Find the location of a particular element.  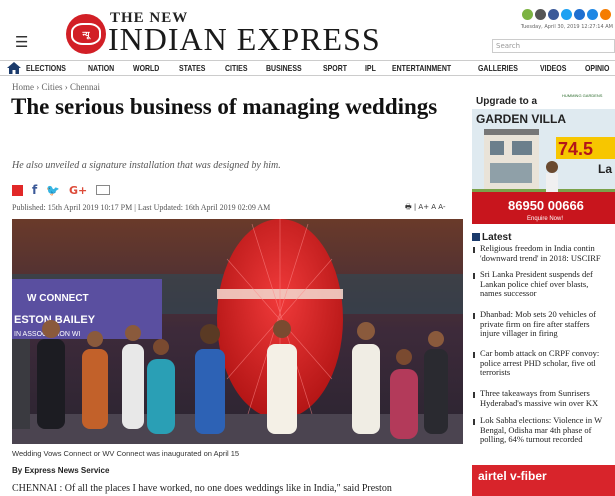

social-icons is located at coordinates (566, 14).